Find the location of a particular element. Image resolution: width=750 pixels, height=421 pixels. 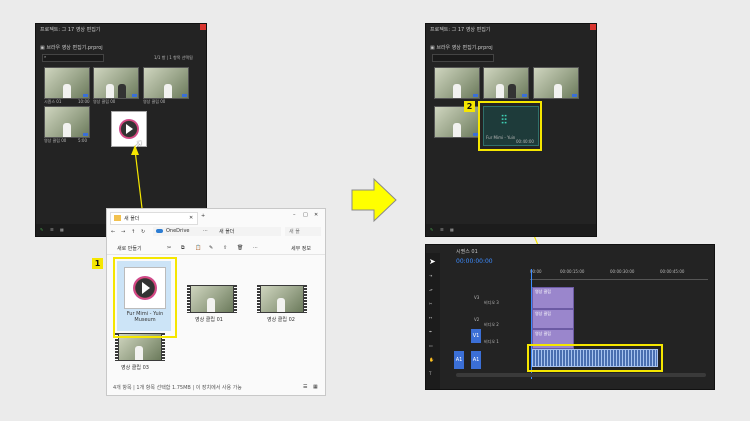

grid-view-icon: ▦ is located at coordinates (452, 229).